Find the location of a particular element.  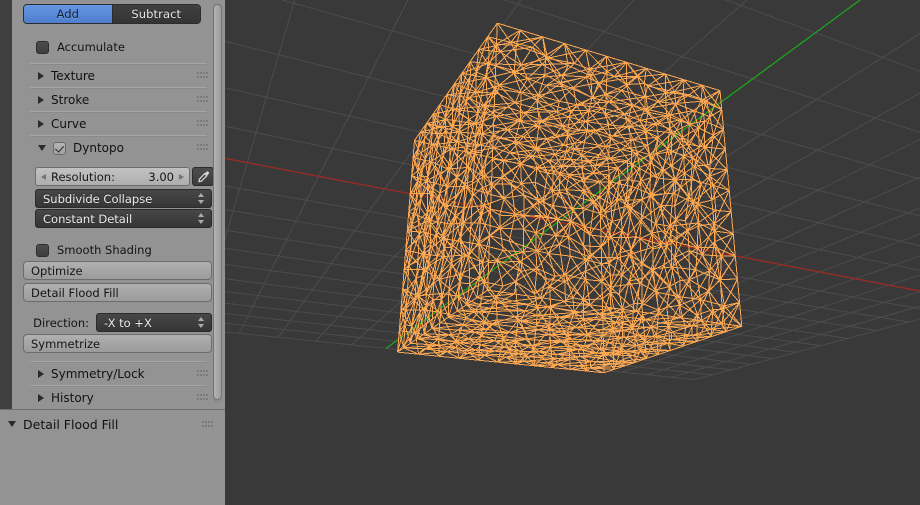

smooth-shading-label: Smooth Shading is located at coordinates (104, 250).